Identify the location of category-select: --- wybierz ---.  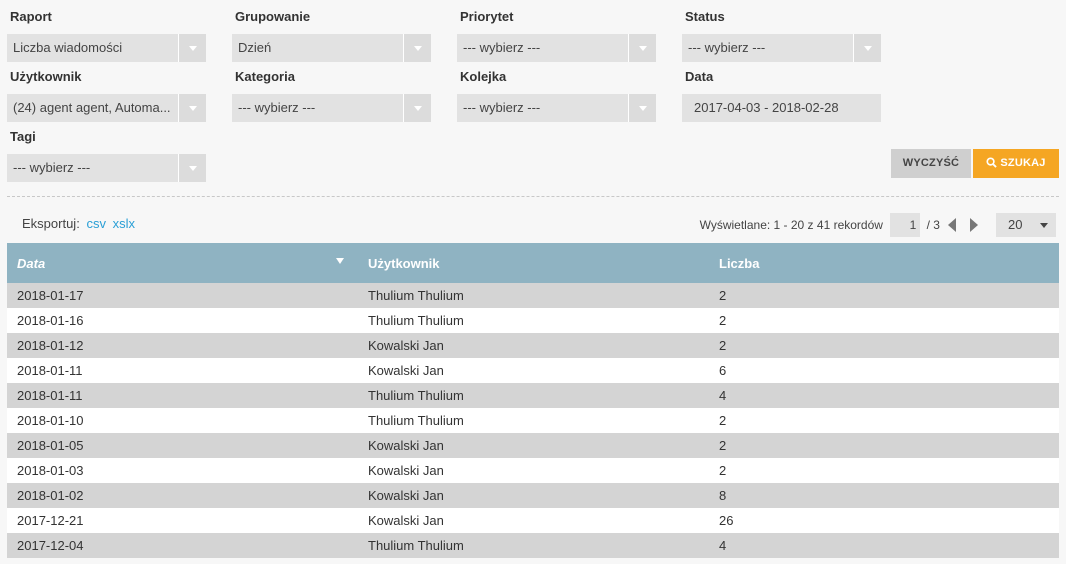
(331, 108).